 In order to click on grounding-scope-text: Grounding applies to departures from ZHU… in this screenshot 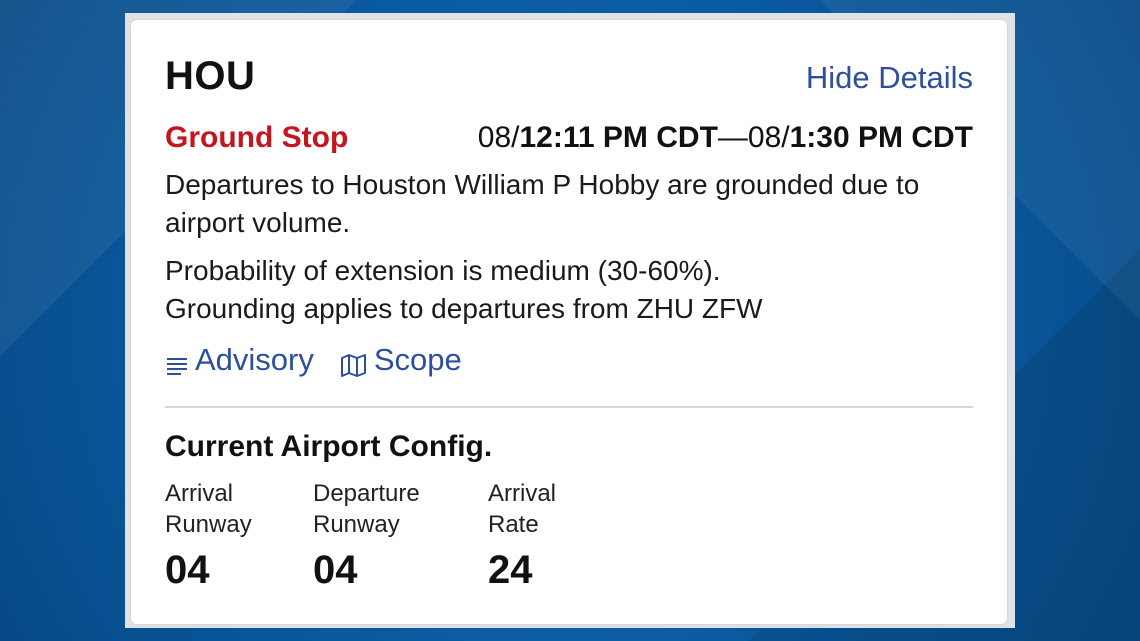, I will do `click(464, 308)`.